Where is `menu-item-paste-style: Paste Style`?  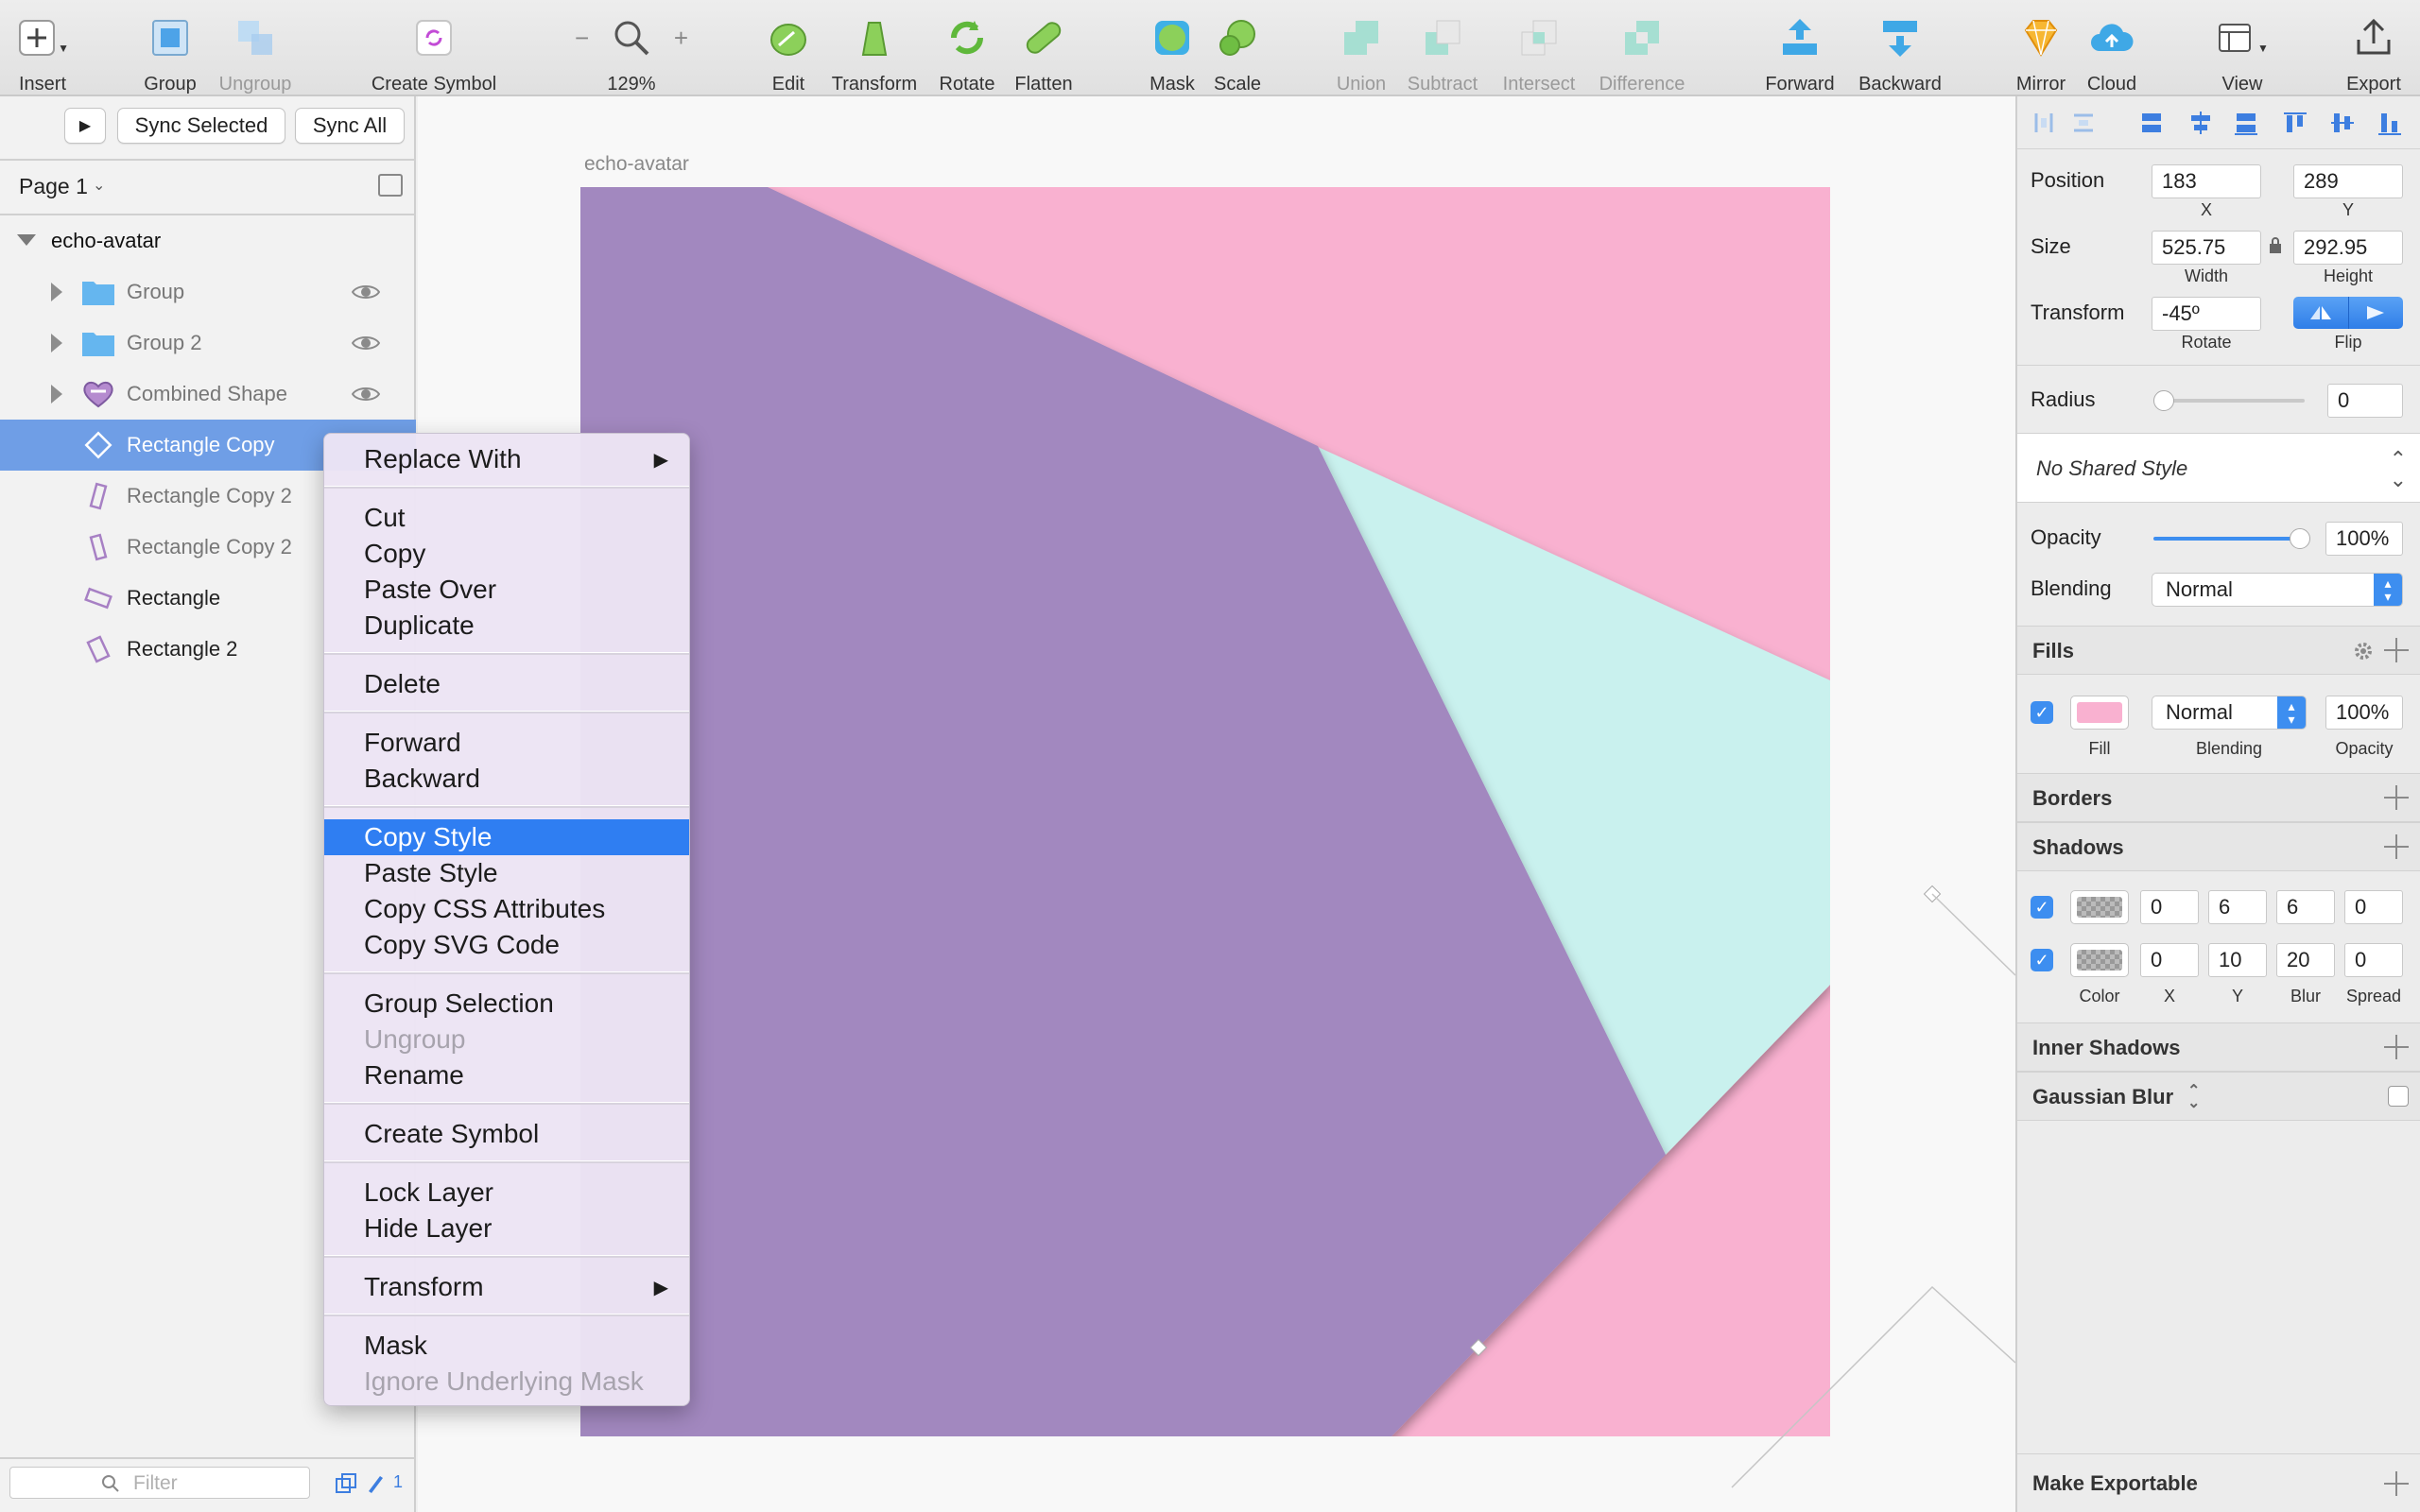
menu-item-paste-style: Paste Style is located at coordinates (506, 873).